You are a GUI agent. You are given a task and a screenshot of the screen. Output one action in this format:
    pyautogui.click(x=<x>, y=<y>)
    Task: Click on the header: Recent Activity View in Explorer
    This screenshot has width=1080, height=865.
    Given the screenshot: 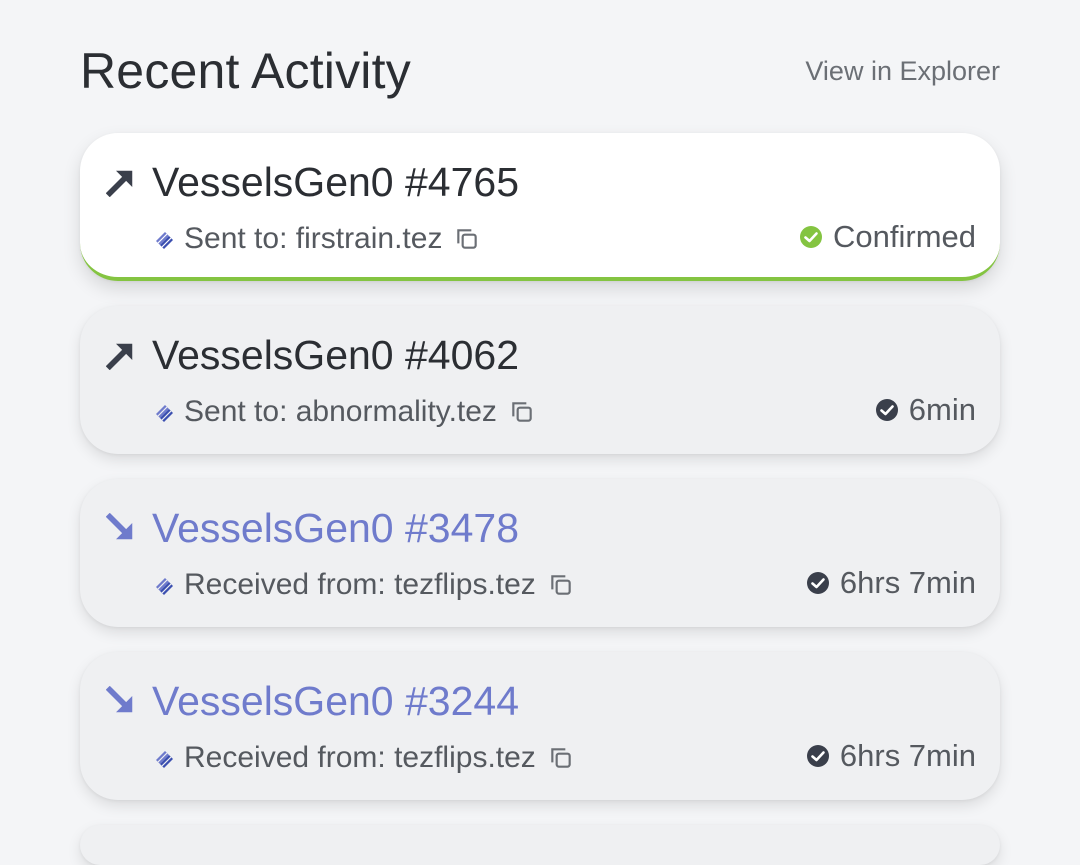 What is the action you would take?
    pyautogui.click(x=540, y=75)
    